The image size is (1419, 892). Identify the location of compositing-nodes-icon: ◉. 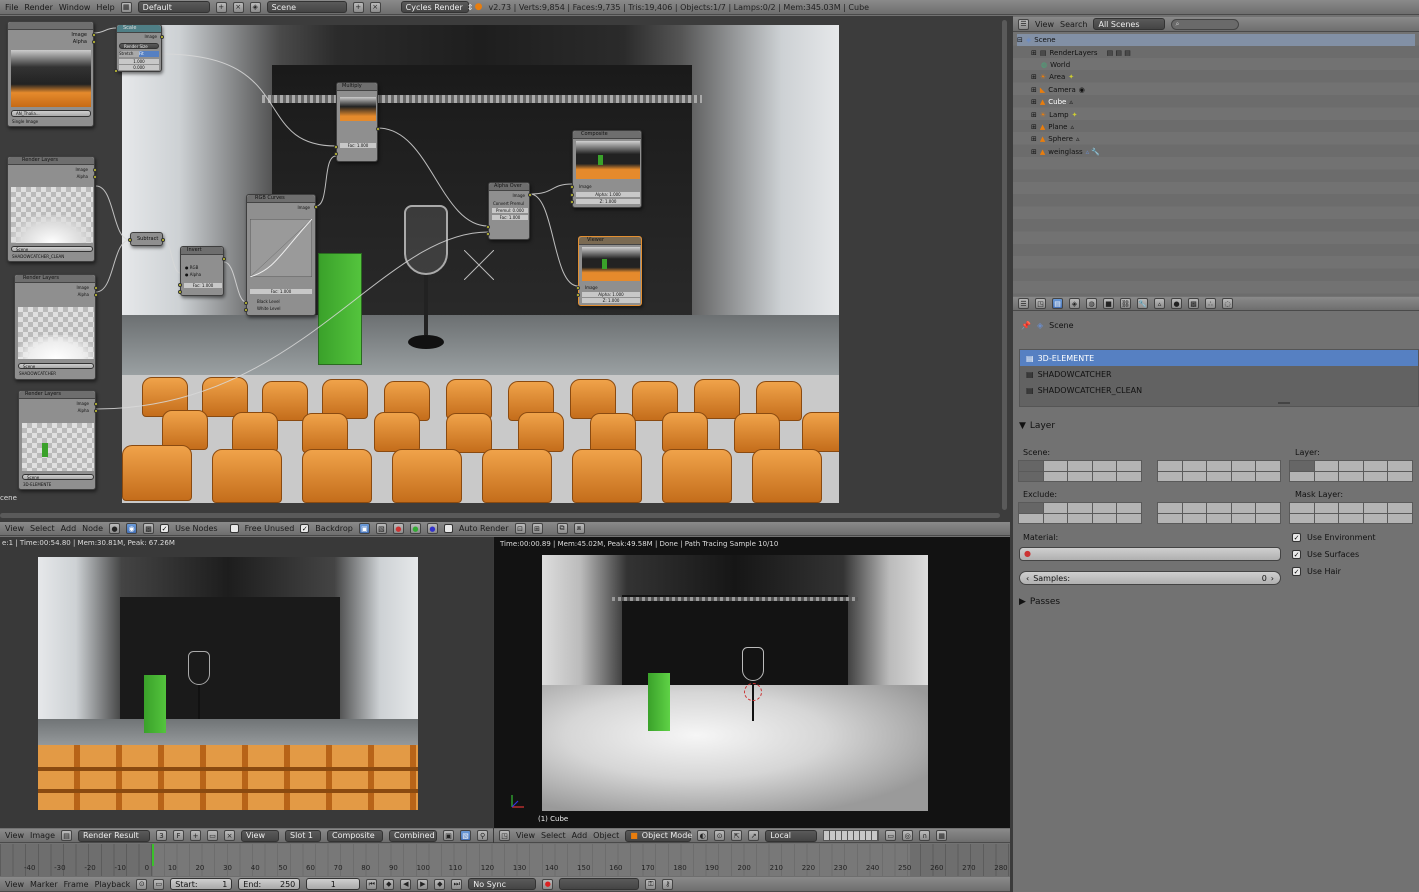
(132, 528).